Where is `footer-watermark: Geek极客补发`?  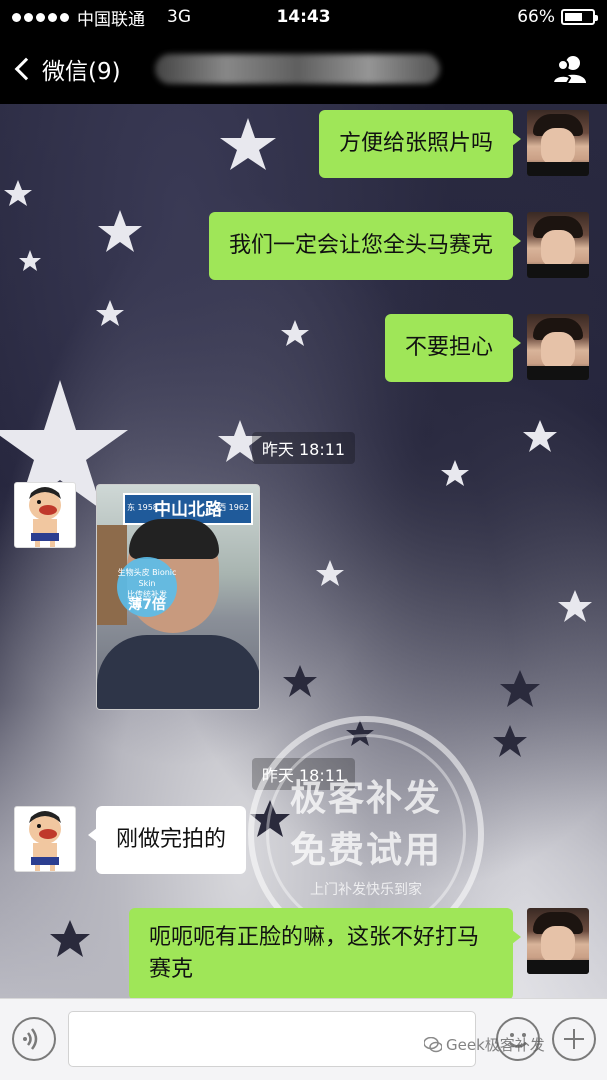
footer-watermark: Geek极客补发 is located at coordinates (484, 1044).